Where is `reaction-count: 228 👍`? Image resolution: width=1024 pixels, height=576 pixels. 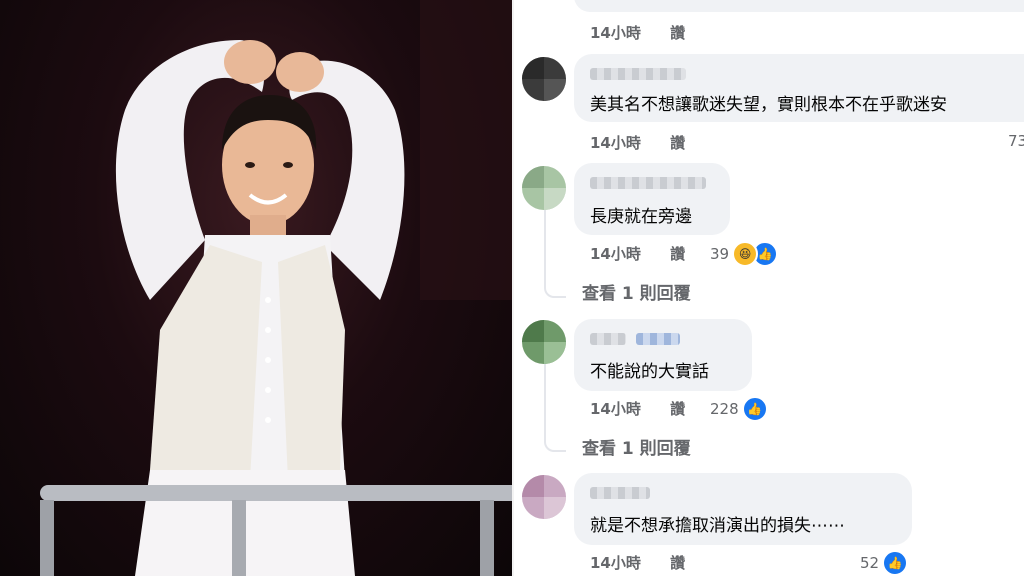
reaction-count: 228 👍 is located at coordinates (739, 409).